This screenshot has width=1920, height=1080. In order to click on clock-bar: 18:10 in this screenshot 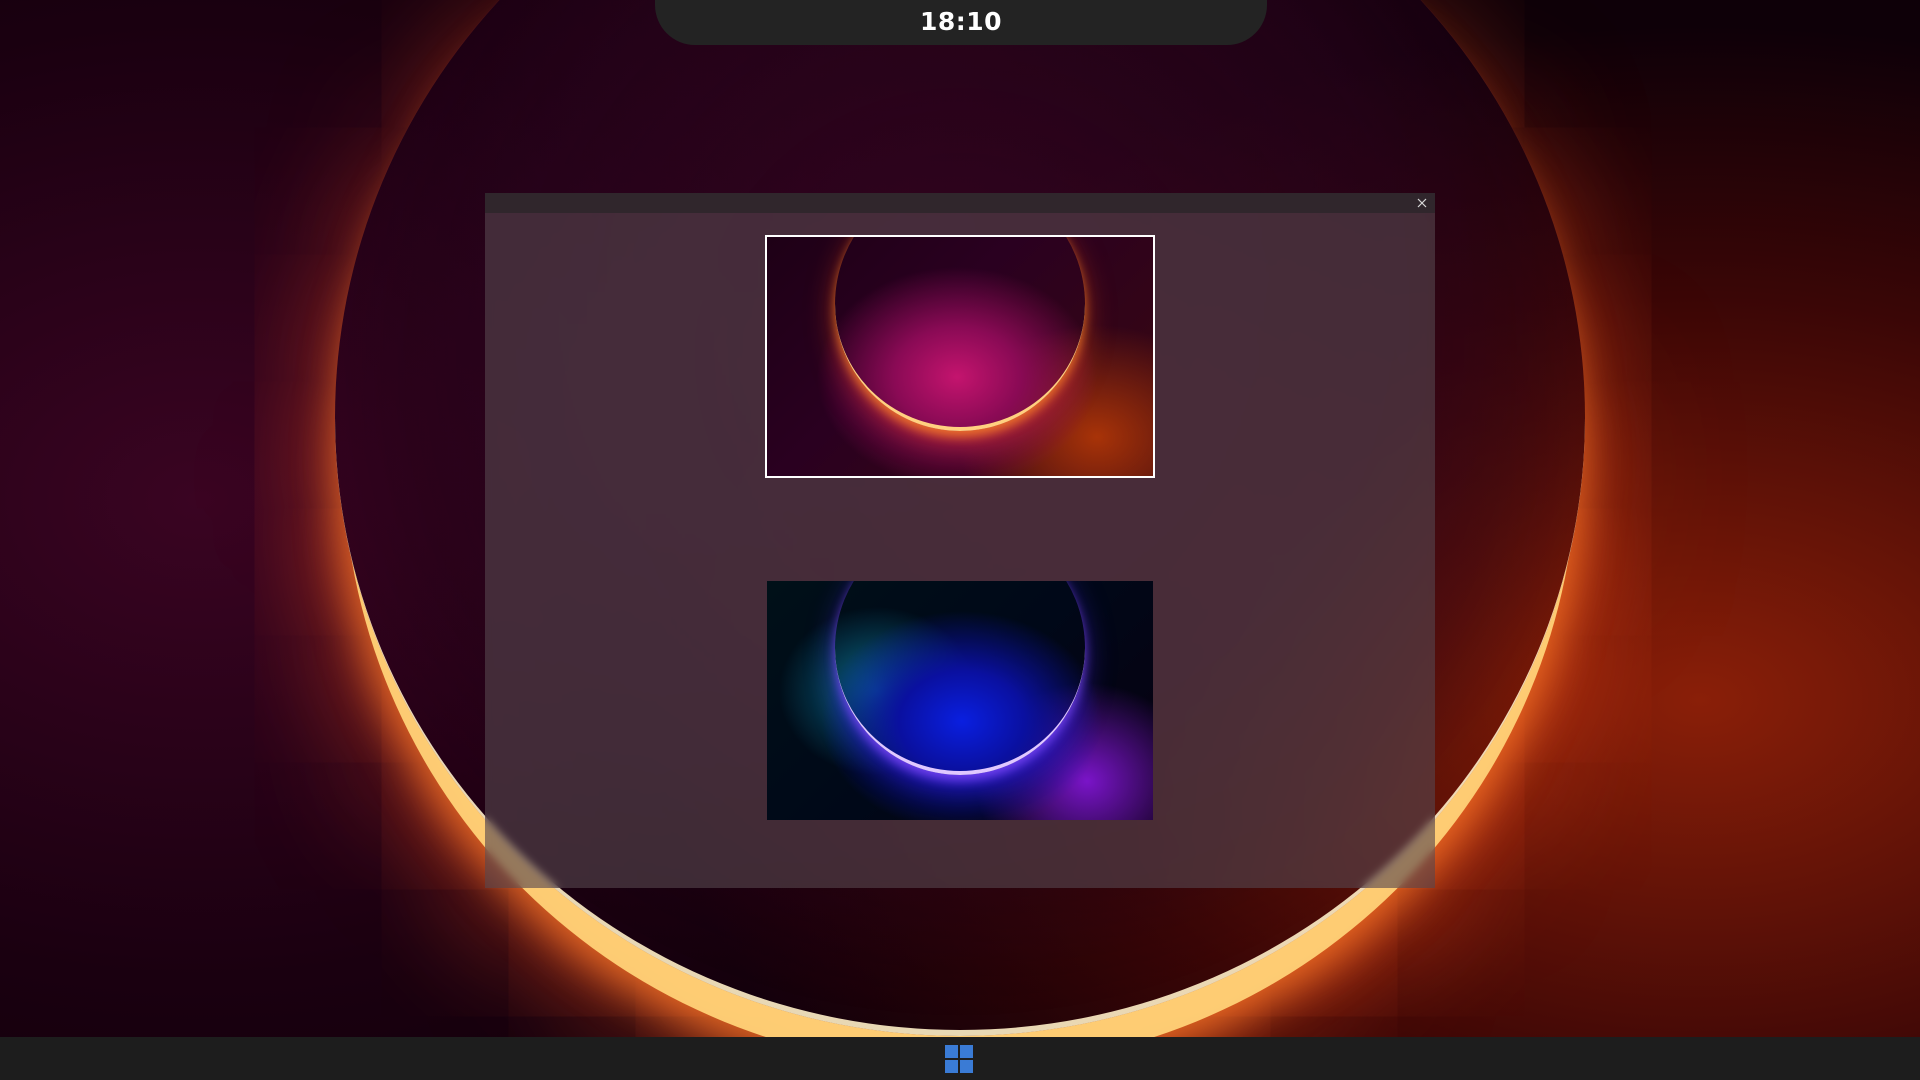, I will do `click(961, 22)`.